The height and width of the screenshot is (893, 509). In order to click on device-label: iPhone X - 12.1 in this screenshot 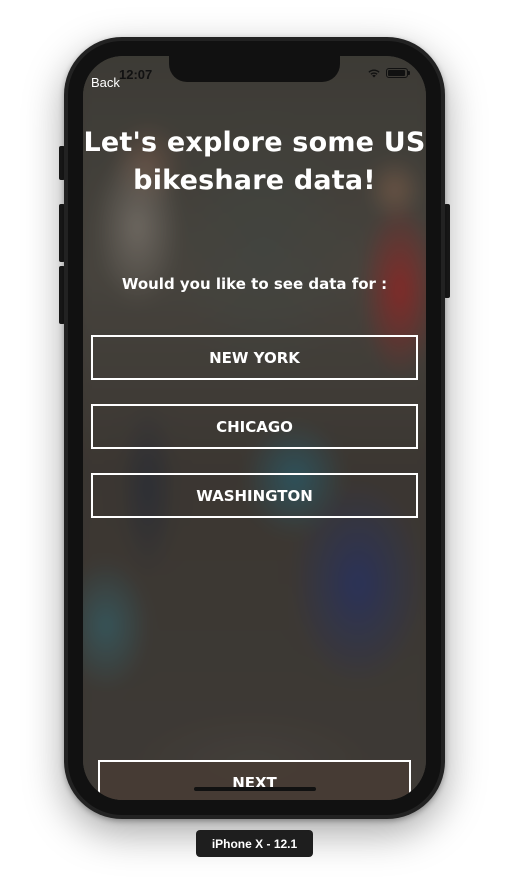, I will do `click(254, 843)`.